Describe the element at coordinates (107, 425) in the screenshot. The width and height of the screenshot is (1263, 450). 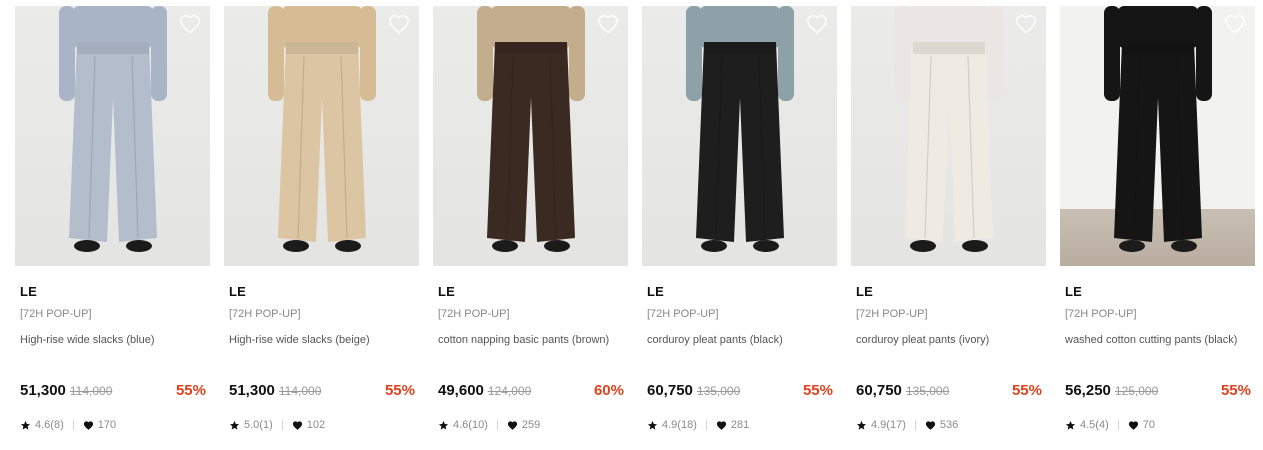
I see `like-count: 170` at that location.